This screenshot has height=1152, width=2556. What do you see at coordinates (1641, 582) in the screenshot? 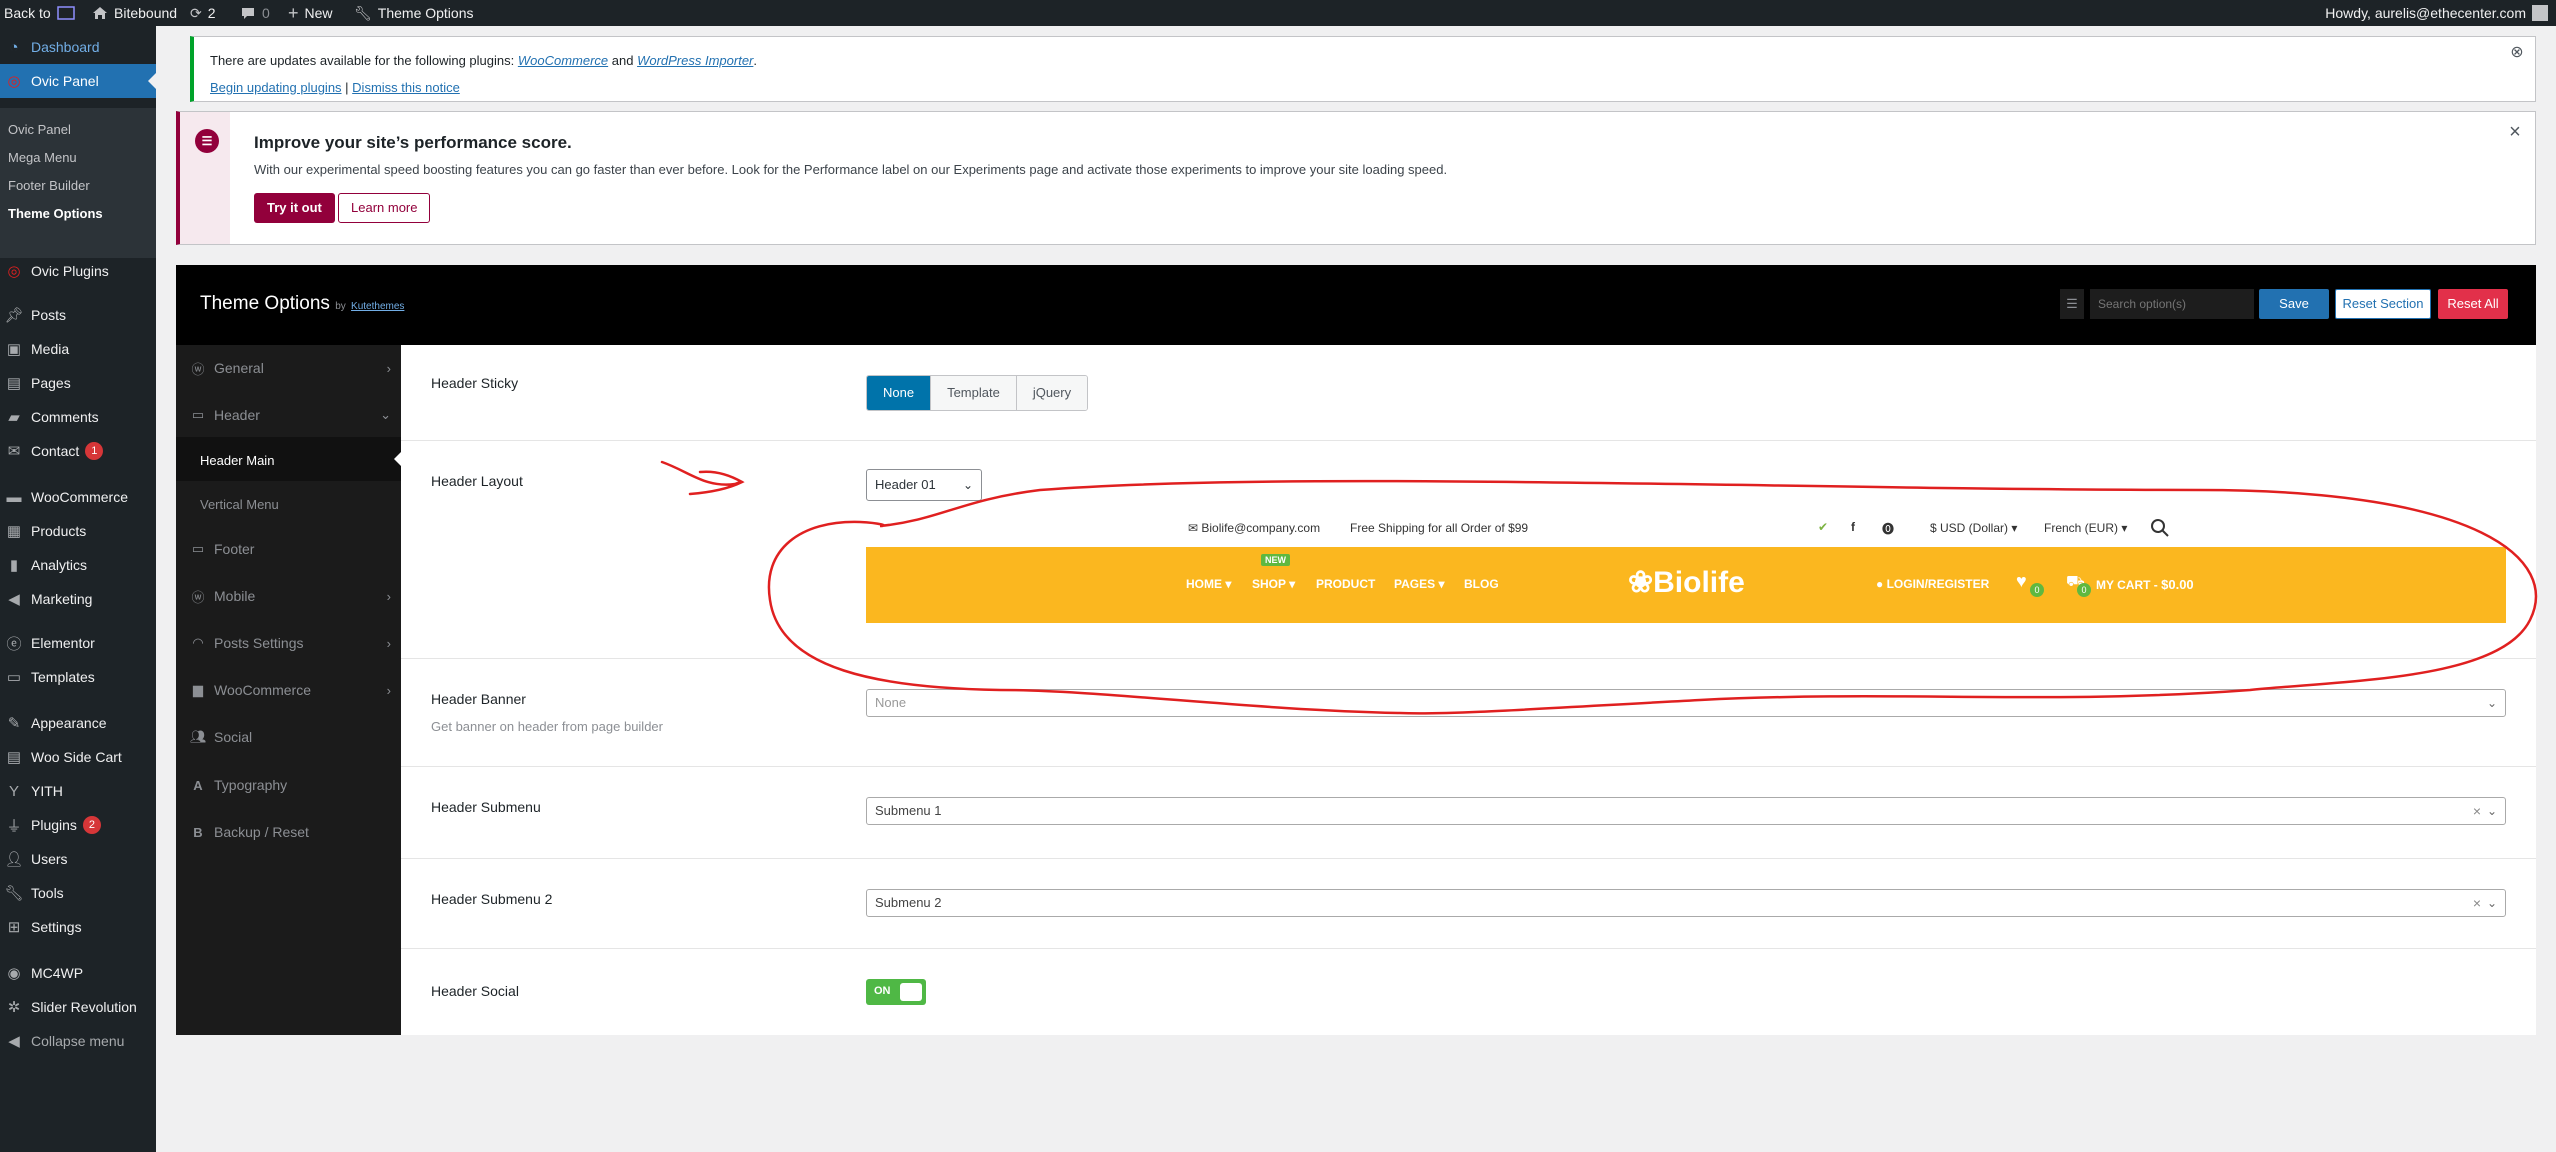
I see `leaf-icon: ❀` at bounding box center [1641, 582].